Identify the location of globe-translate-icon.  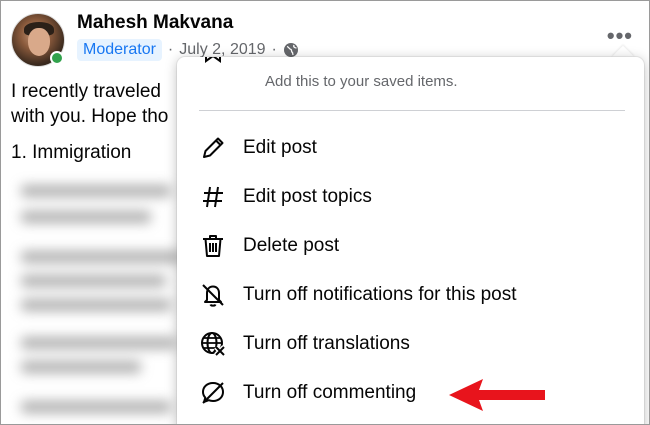
(213, 344).